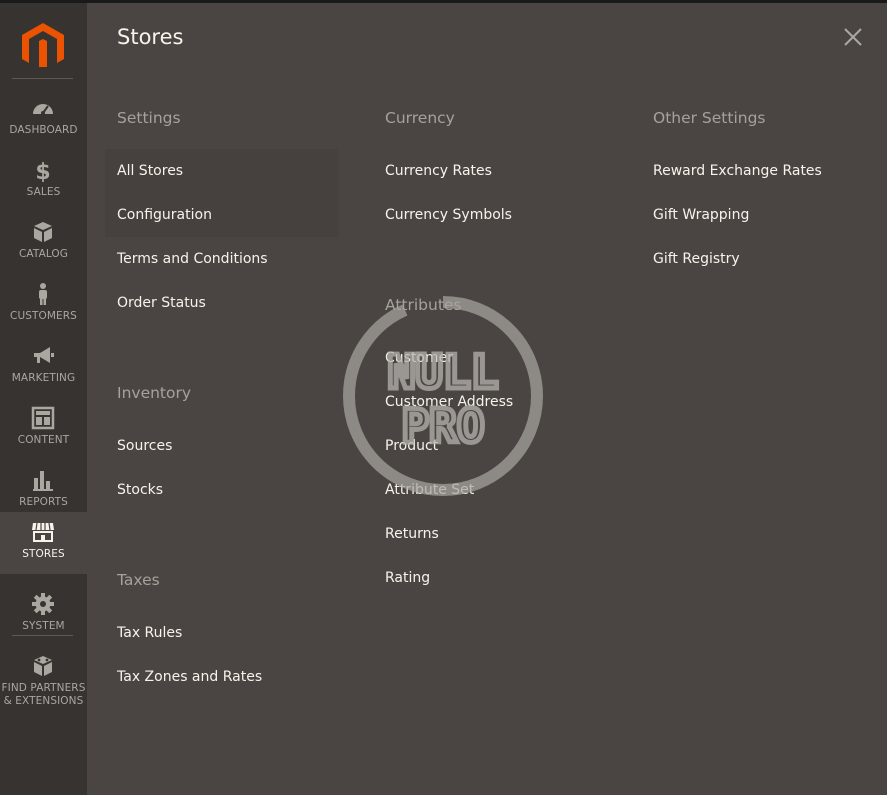 The image size is (887, 795). What do you see at coordinates (43, 554) in the screenshot?
I see `nav-stores-label: STORES` at bounding box center [43, 554].